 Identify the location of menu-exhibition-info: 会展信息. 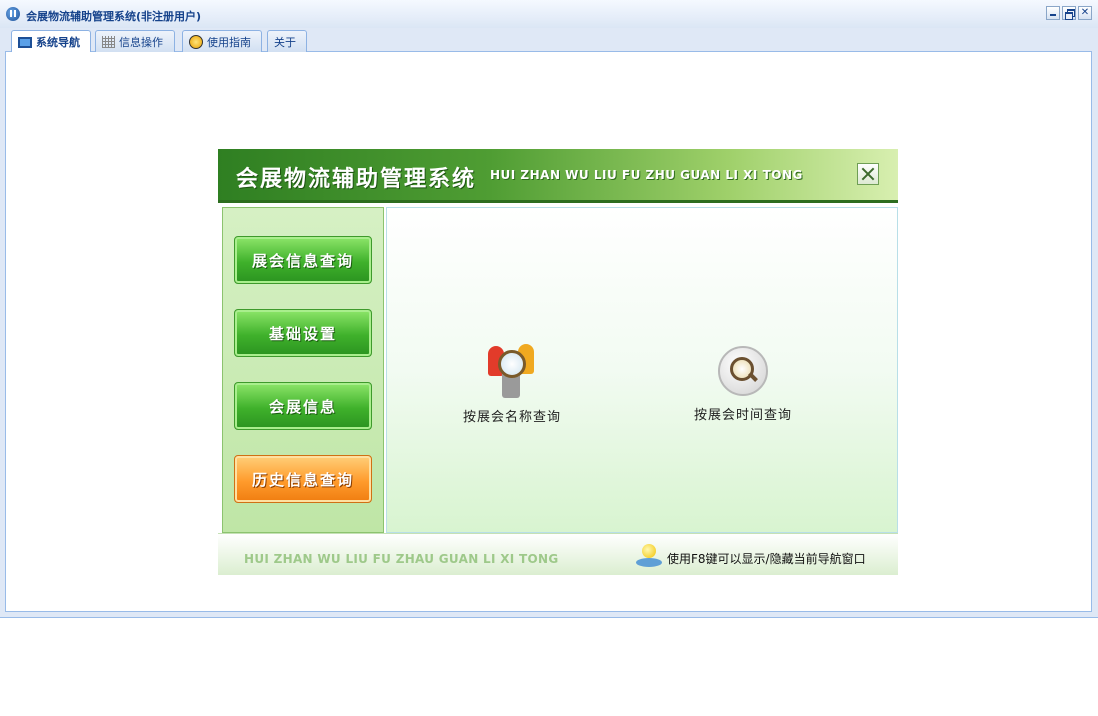
(303, 406).